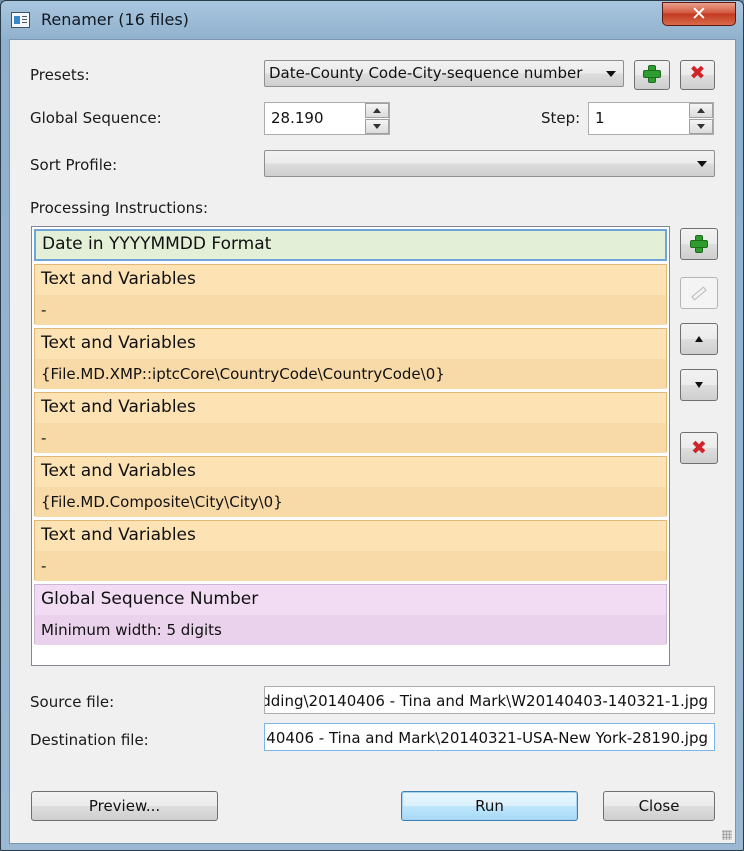 This screenshot has width=744, height=851. I want to click on global-sequence-increment, so click(377, 110).